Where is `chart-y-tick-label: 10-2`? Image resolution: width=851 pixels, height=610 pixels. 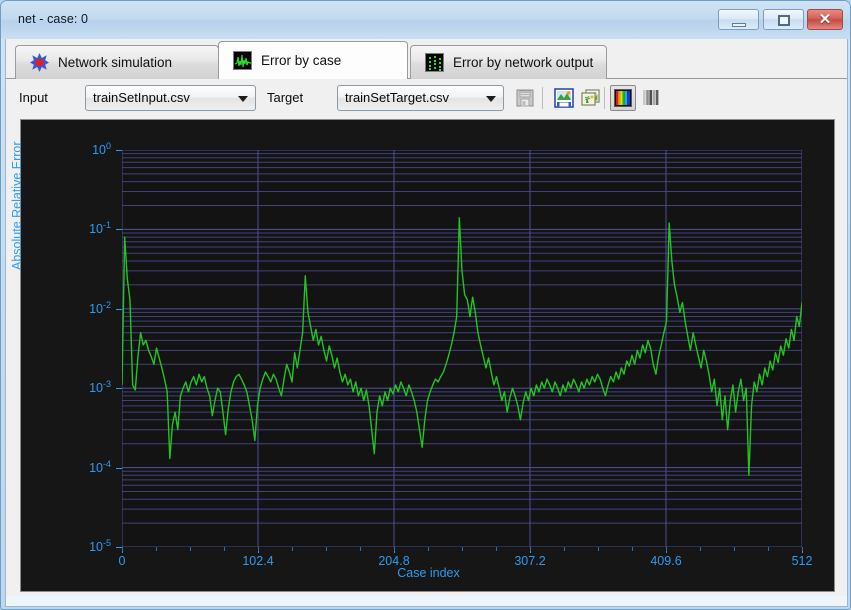
chart-y-tick-label: 10-2 is located at coordinates (100, 307).